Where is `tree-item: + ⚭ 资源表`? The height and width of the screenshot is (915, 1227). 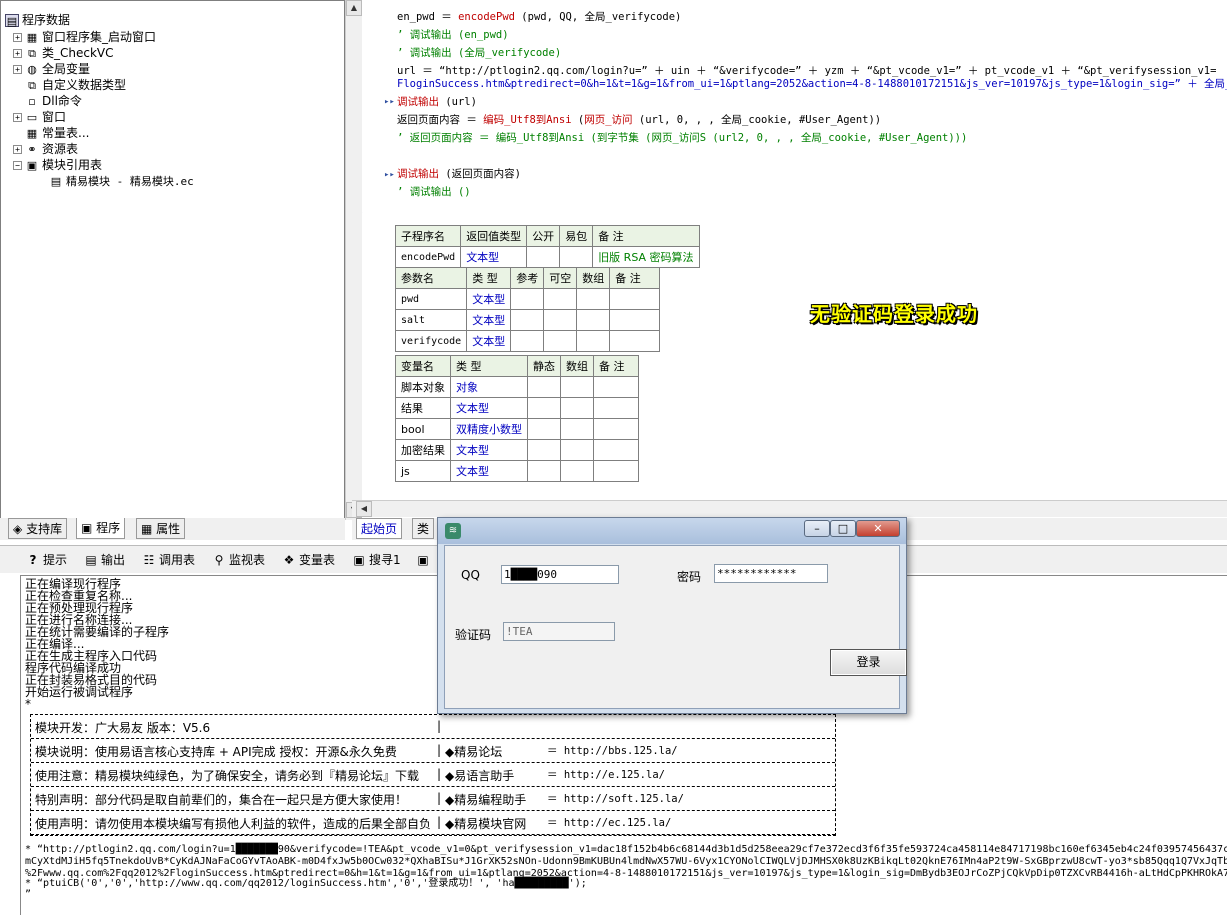
tree-item: + ⚭ 资源表 is located at coordinates (45, 149).